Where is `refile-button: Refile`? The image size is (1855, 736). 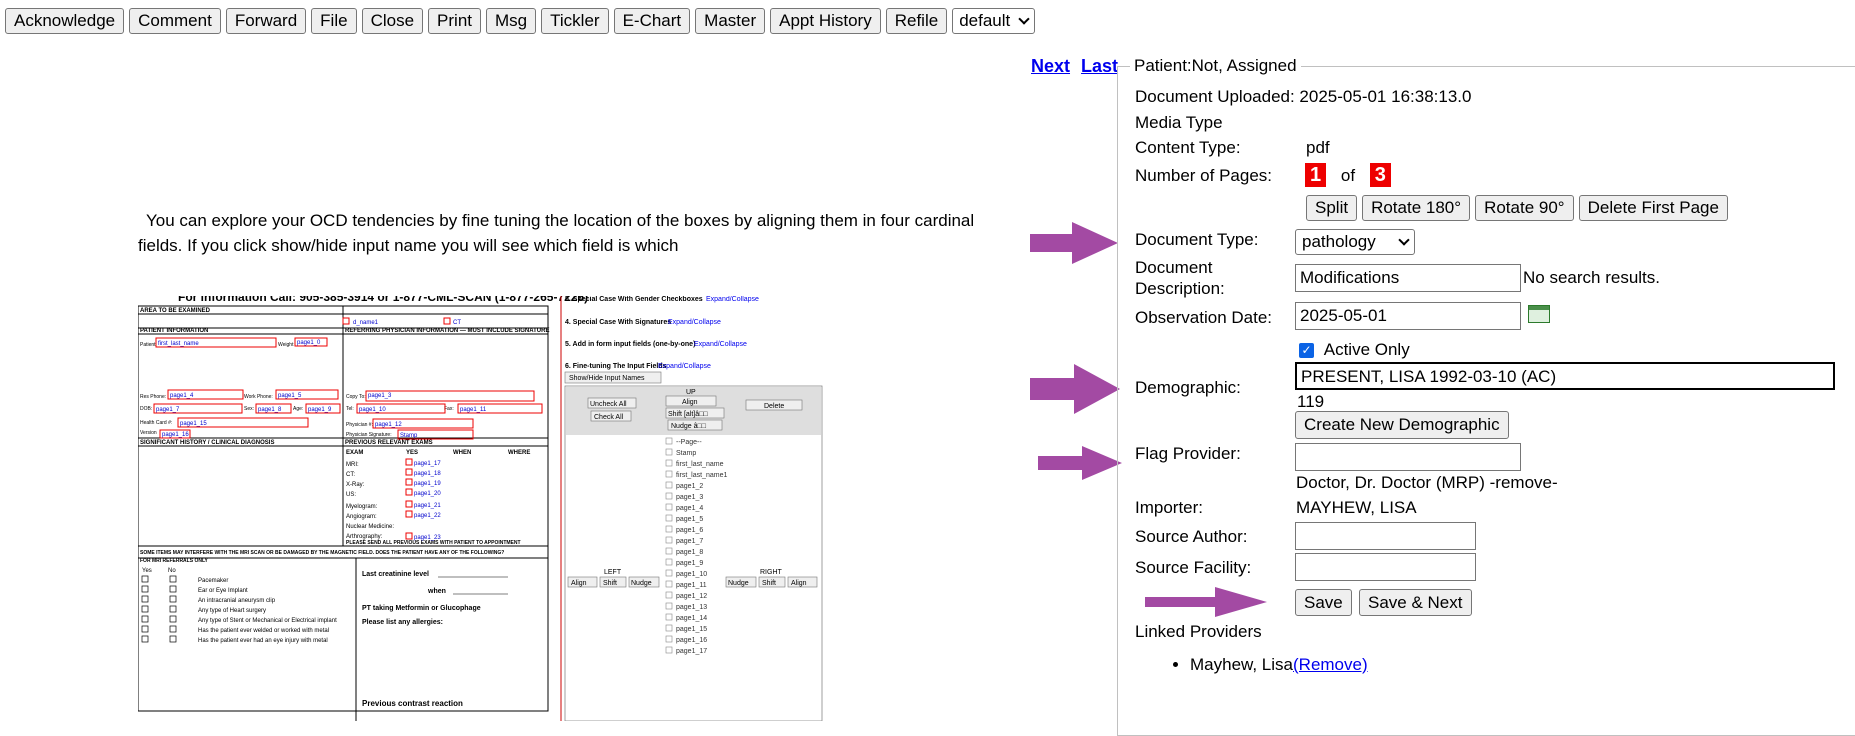
refile-button: Refile is located at coordinates (916, 21).